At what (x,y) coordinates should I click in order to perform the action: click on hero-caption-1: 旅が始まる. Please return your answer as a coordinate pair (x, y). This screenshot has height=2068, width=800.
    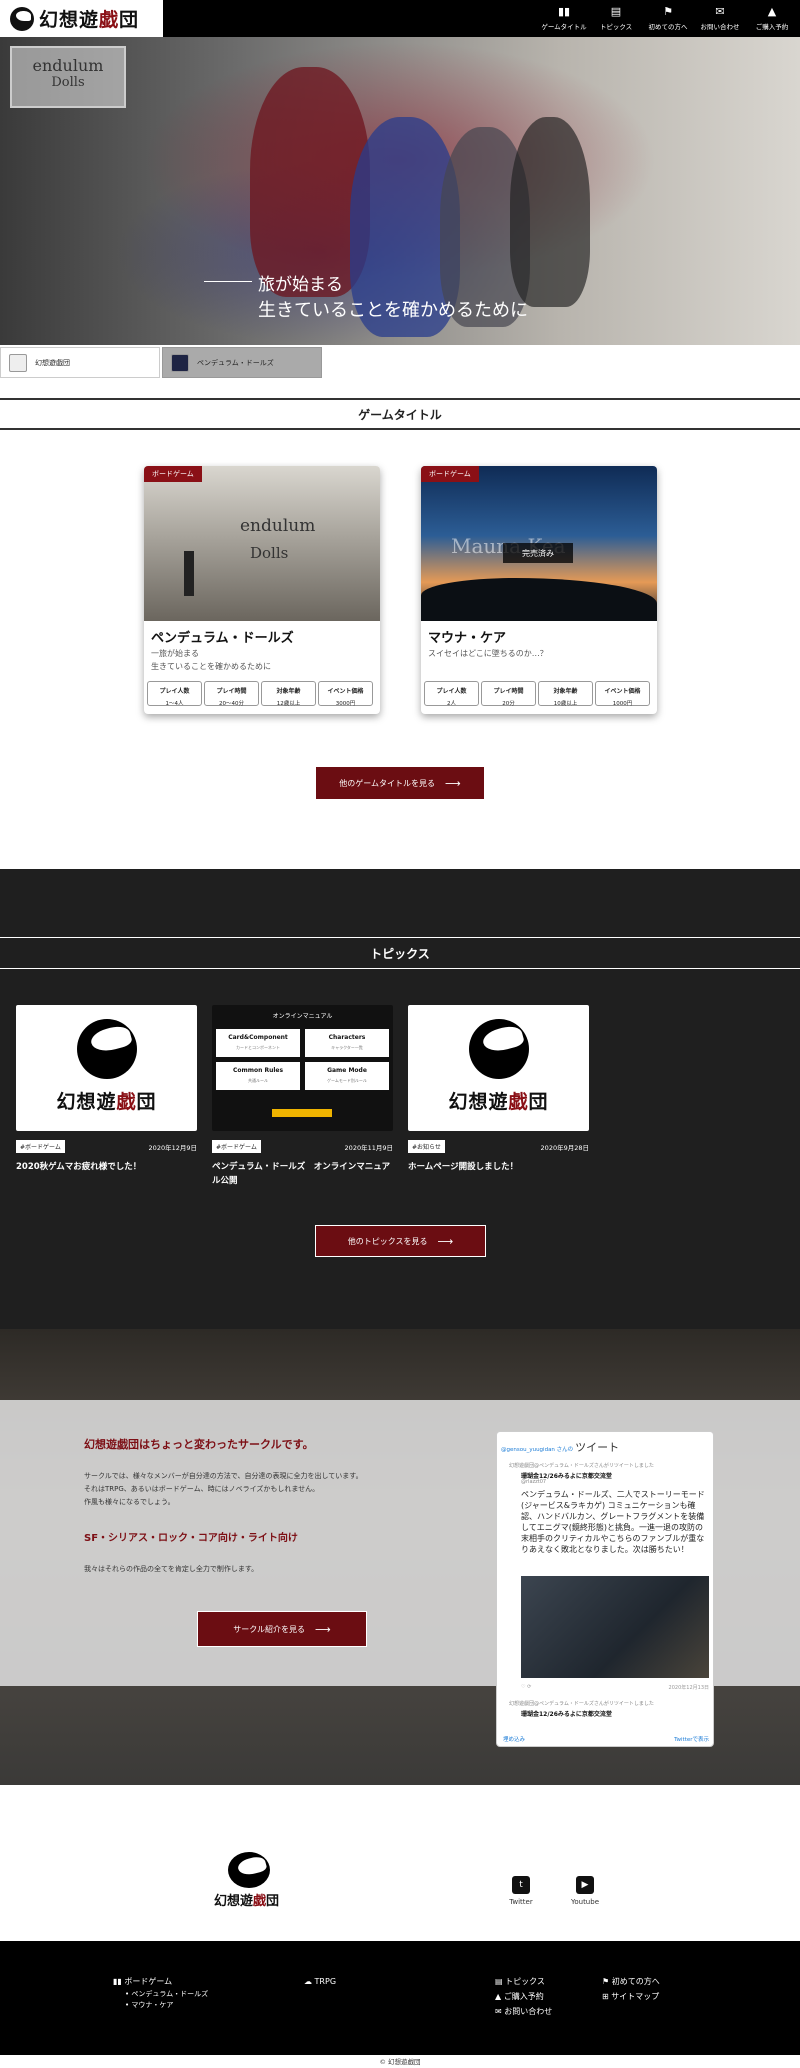
    Looking at the image, I should click on (300, 285).